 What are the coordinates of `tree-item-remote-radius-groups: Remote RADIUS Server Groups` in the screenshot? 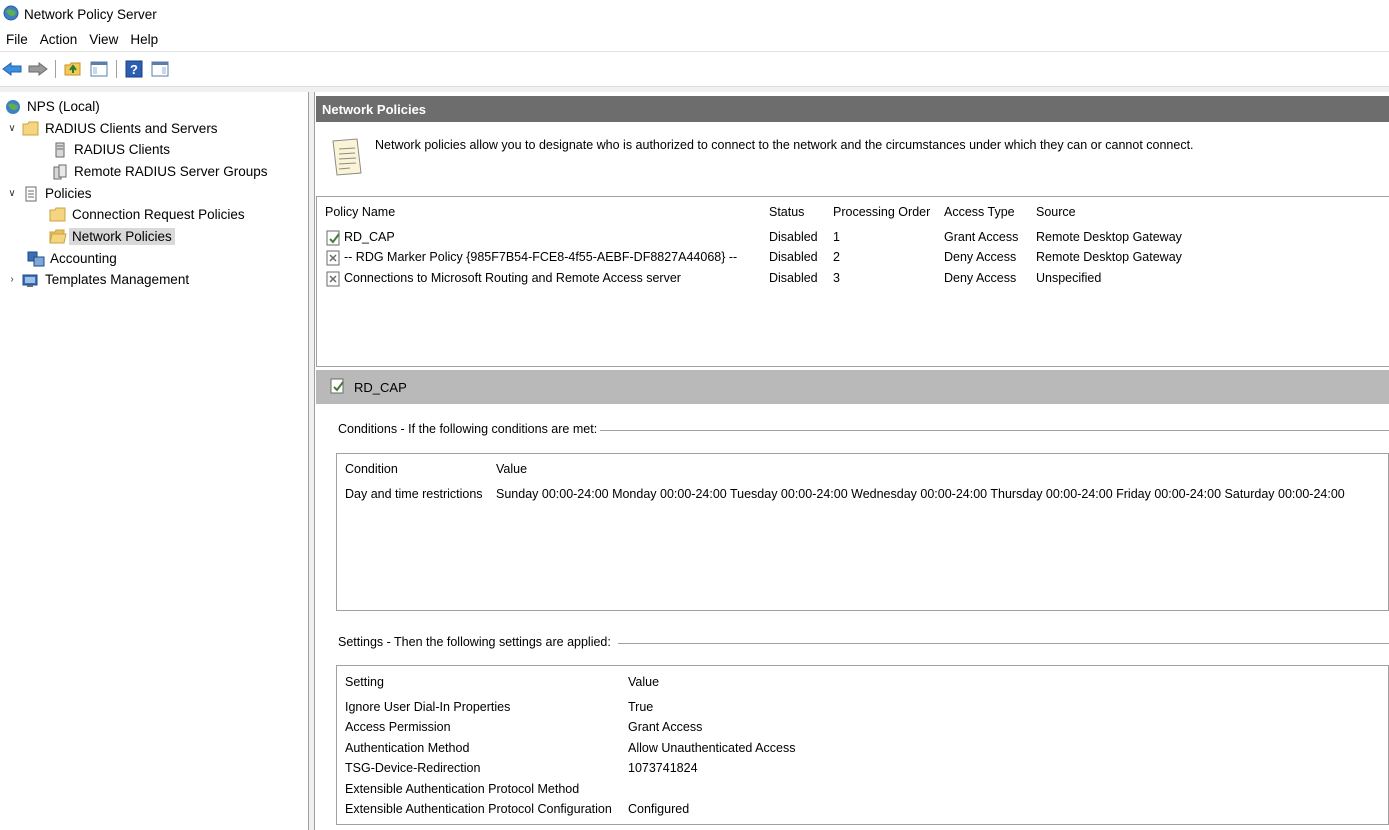 It's located at (159, 171).